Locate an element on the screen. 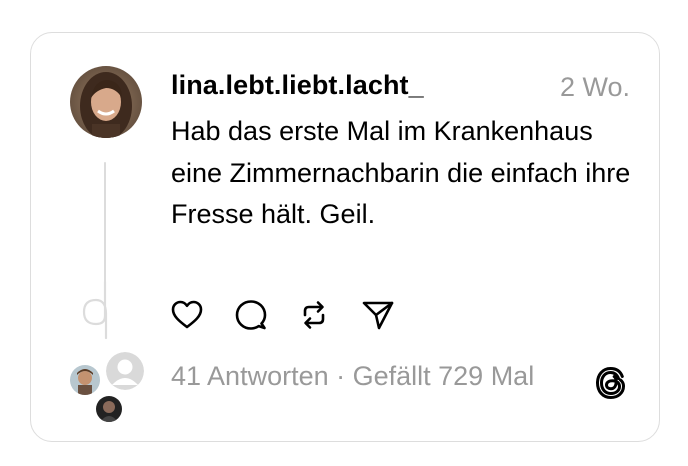 The width and height of the screenshot is (688, 466). paper-plane-icon is located at coordinates (378, 315).